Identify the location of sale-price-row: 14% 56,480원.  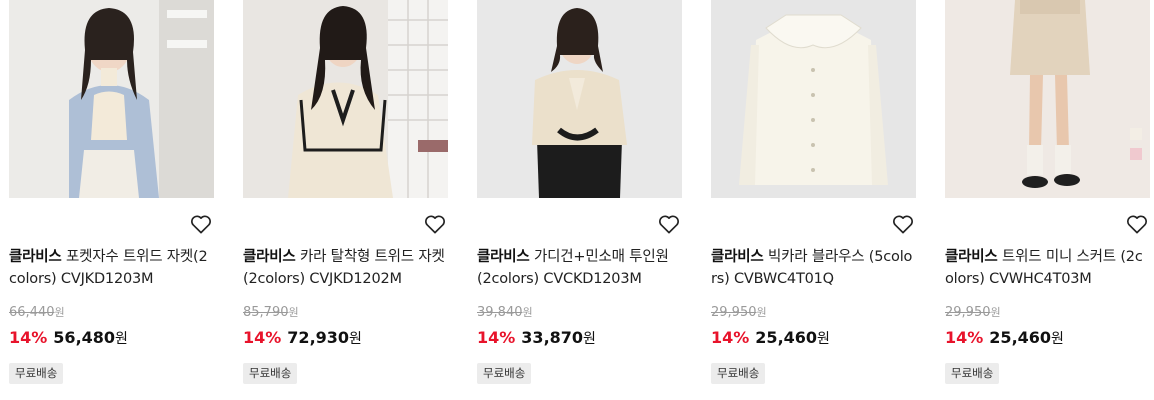
(68, 338).